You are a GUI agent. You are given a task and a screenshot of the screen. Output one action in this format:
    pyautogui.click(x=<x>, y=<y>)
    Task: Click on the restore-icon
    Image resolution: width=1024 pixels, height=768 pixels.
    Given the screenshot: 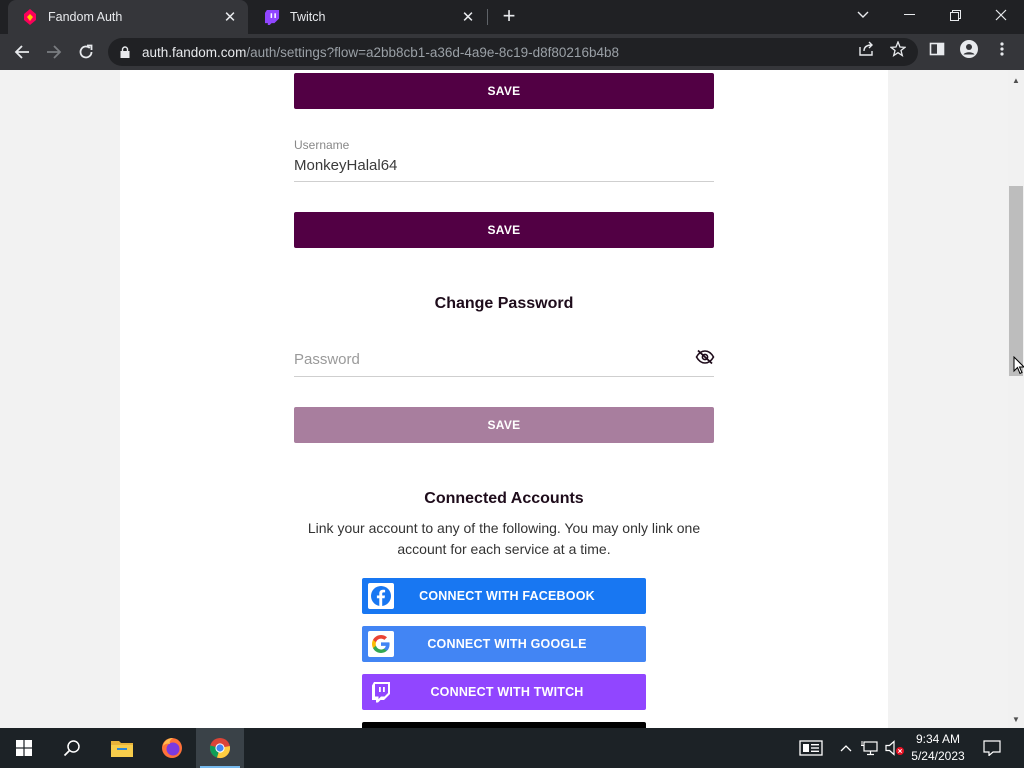 What is the action you would take?
    pyautogui.click(x=955, y=15)
    